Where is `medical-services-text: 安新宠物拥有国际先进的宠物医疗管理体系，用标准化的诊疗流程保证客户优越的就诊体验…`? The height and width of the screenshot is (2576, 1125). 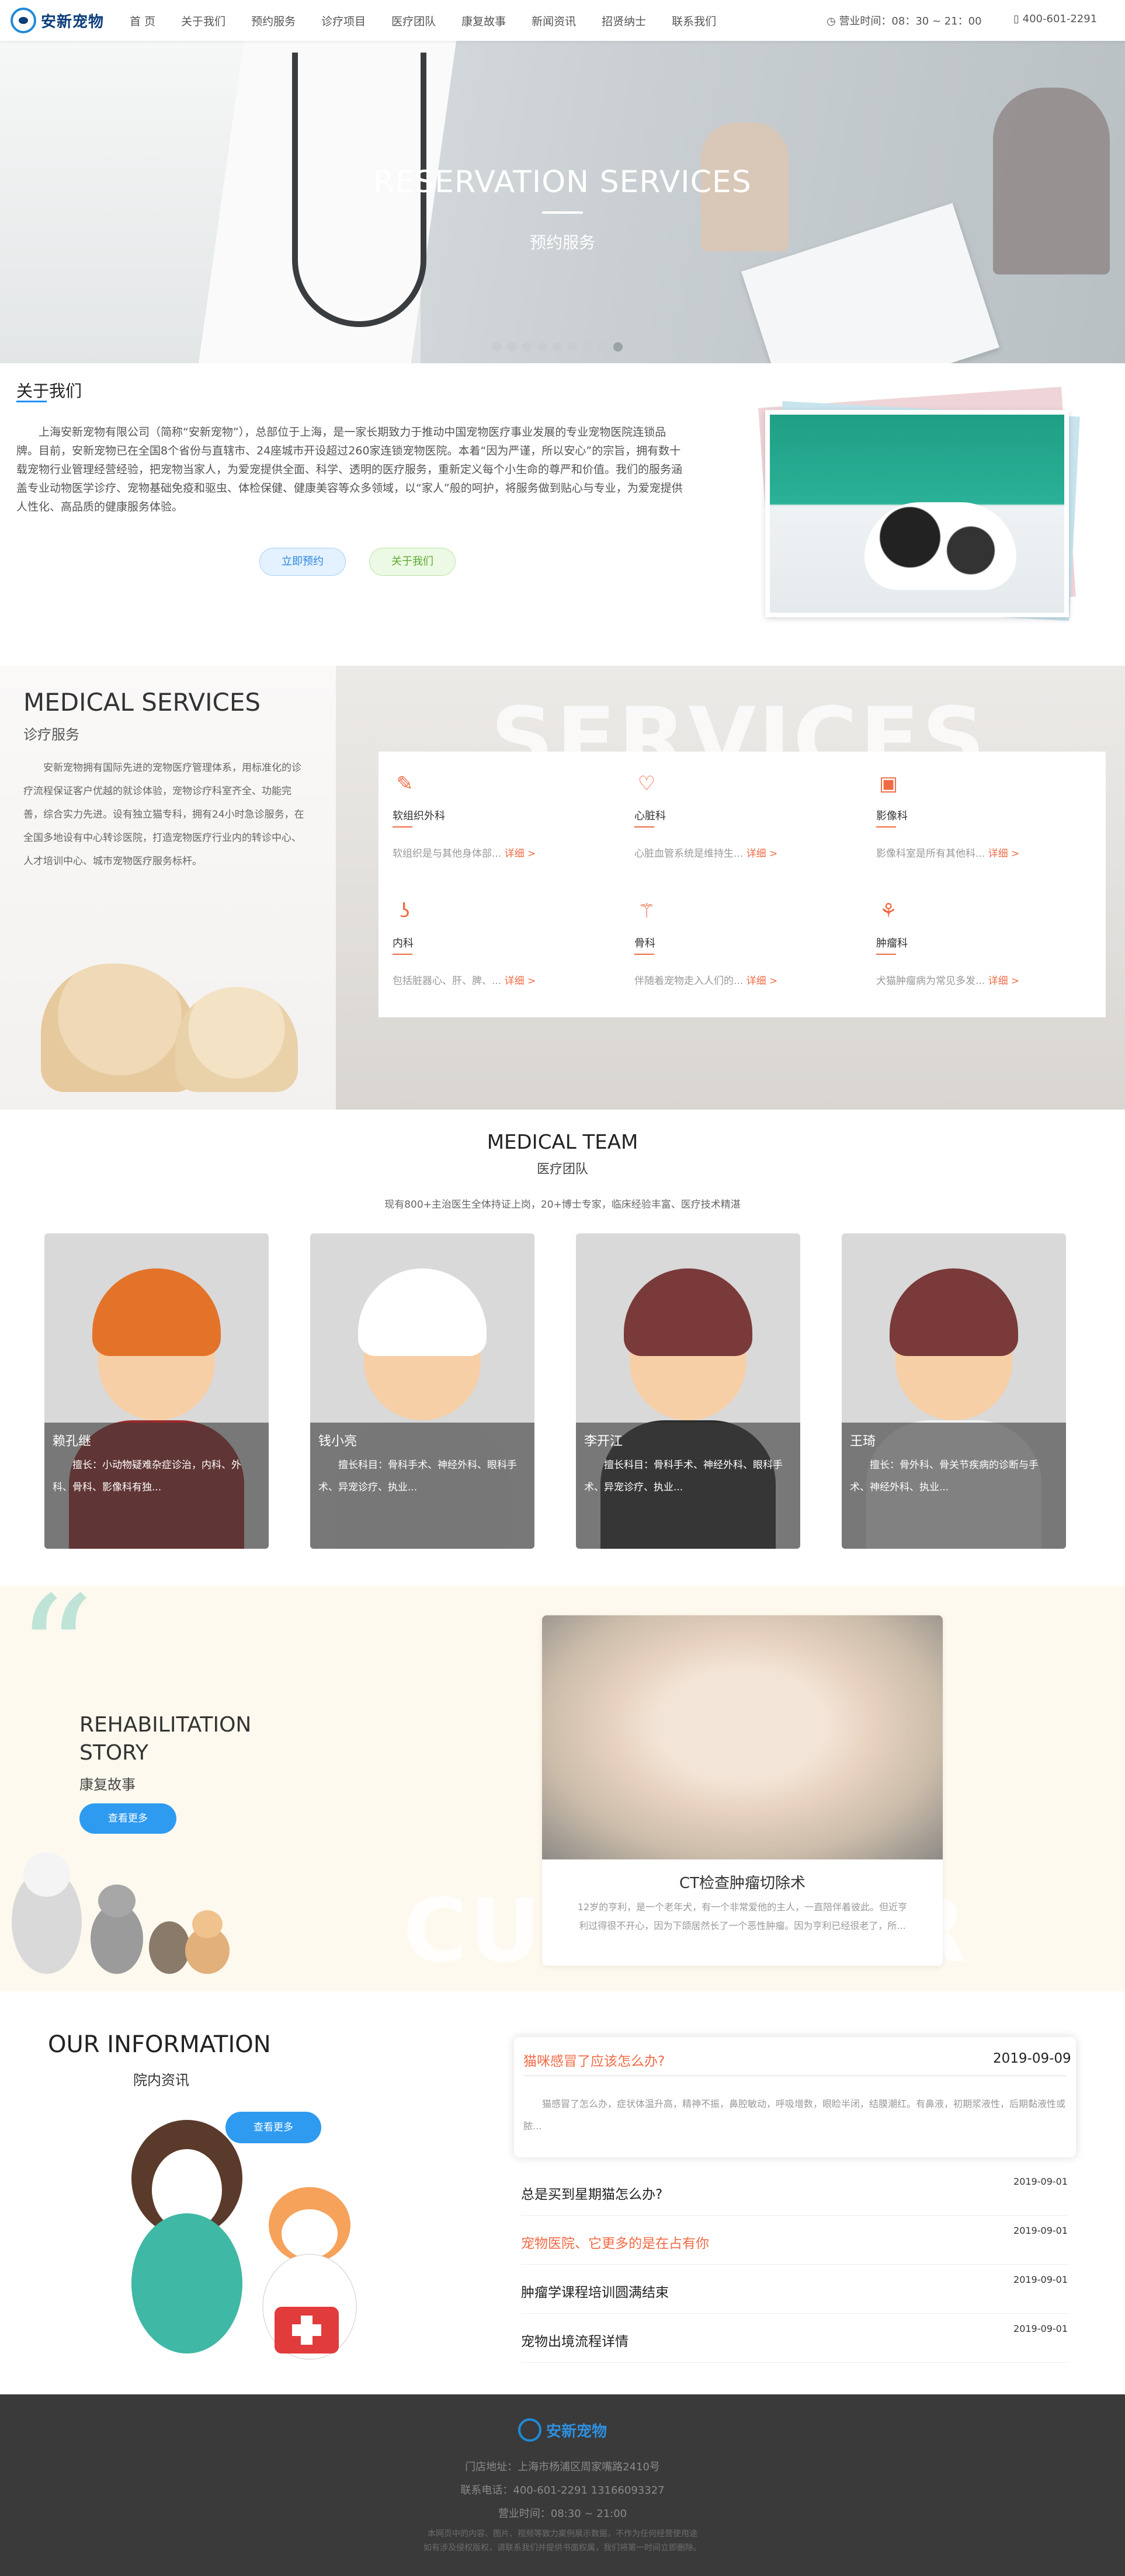 medical-services-text: 安新宠物拥有国际先进的宠物医疗管理体系，用标准化的诊疗流程保证客户优越的就诊体验… is located at coordinates (163, 815).